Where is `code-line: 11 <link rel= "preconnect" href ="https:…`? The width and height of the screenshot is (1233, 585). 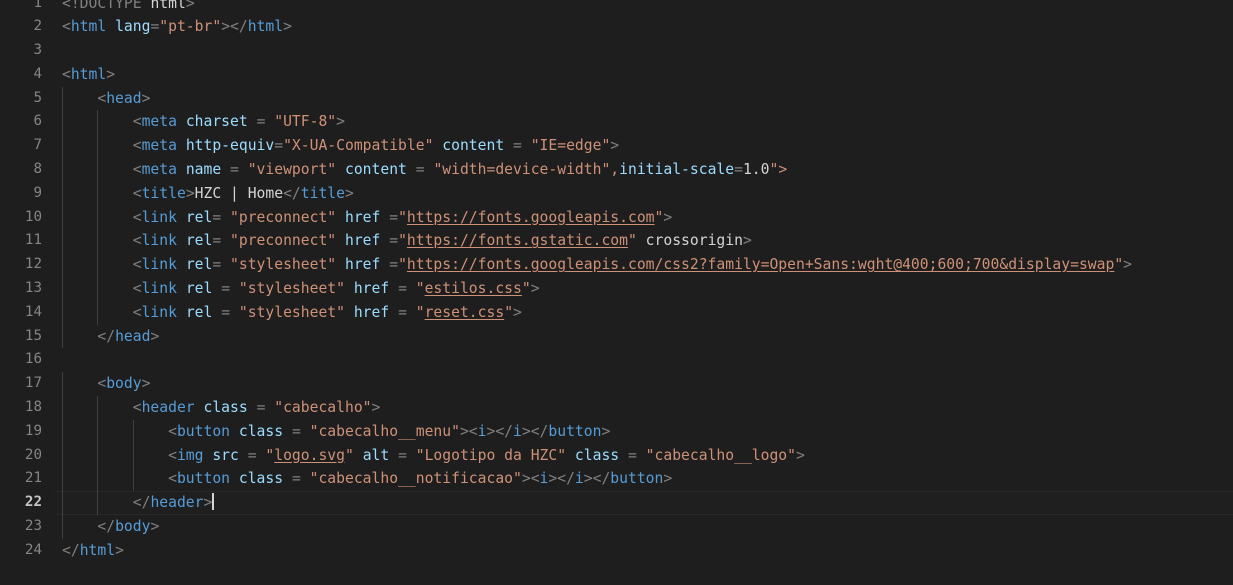
code-line: 11 <link rel= "preconnect" href ="https:… is located at coordinates (616, 241).